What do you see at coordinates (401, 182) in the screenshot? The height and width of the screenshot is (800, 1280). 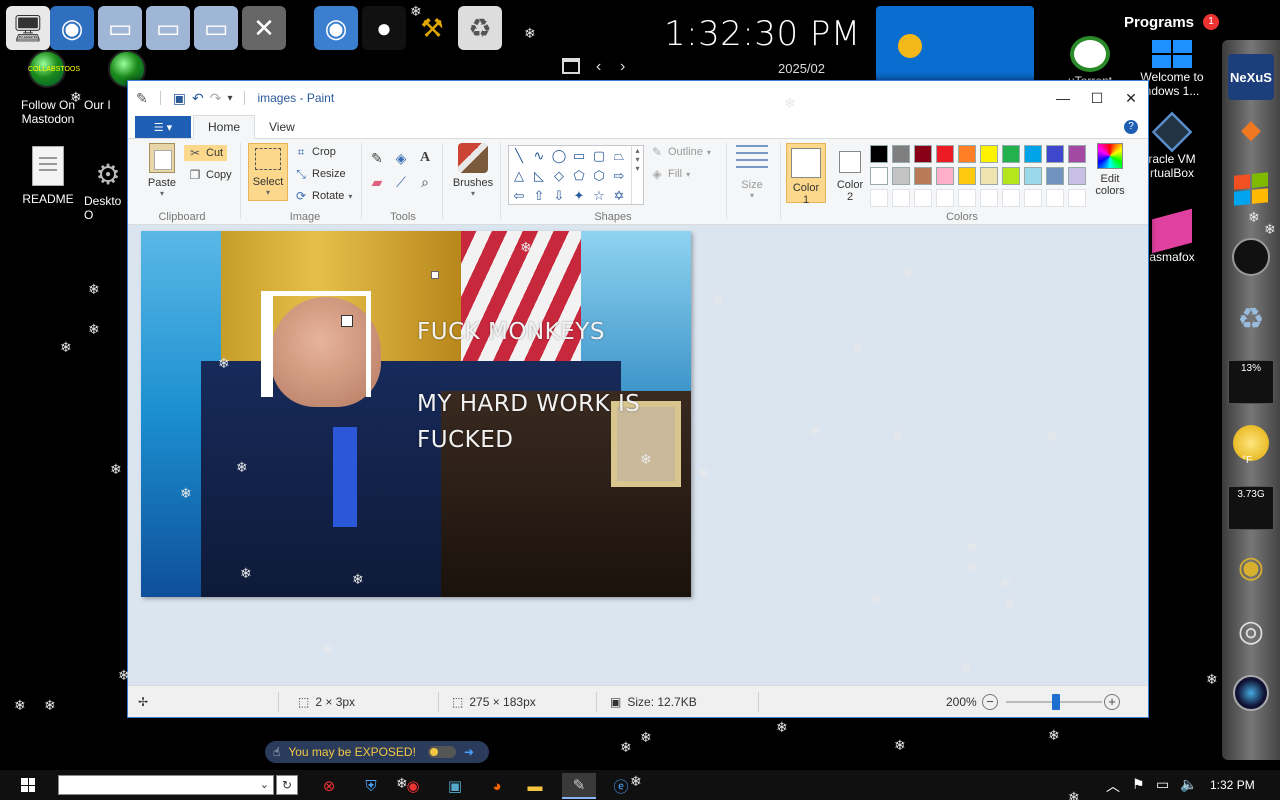 I see `color-picker-icon: ⟋` at bounding box center [401, 182].